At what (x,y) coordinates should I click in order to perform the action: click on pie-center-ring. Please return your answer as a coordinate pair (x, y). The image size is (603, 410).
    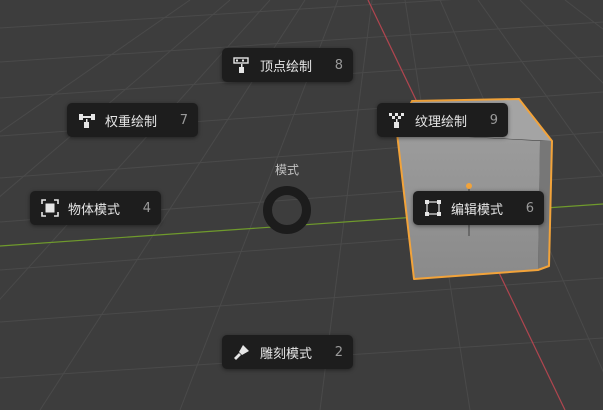
    Looking at the image, I should click on (287, 210).